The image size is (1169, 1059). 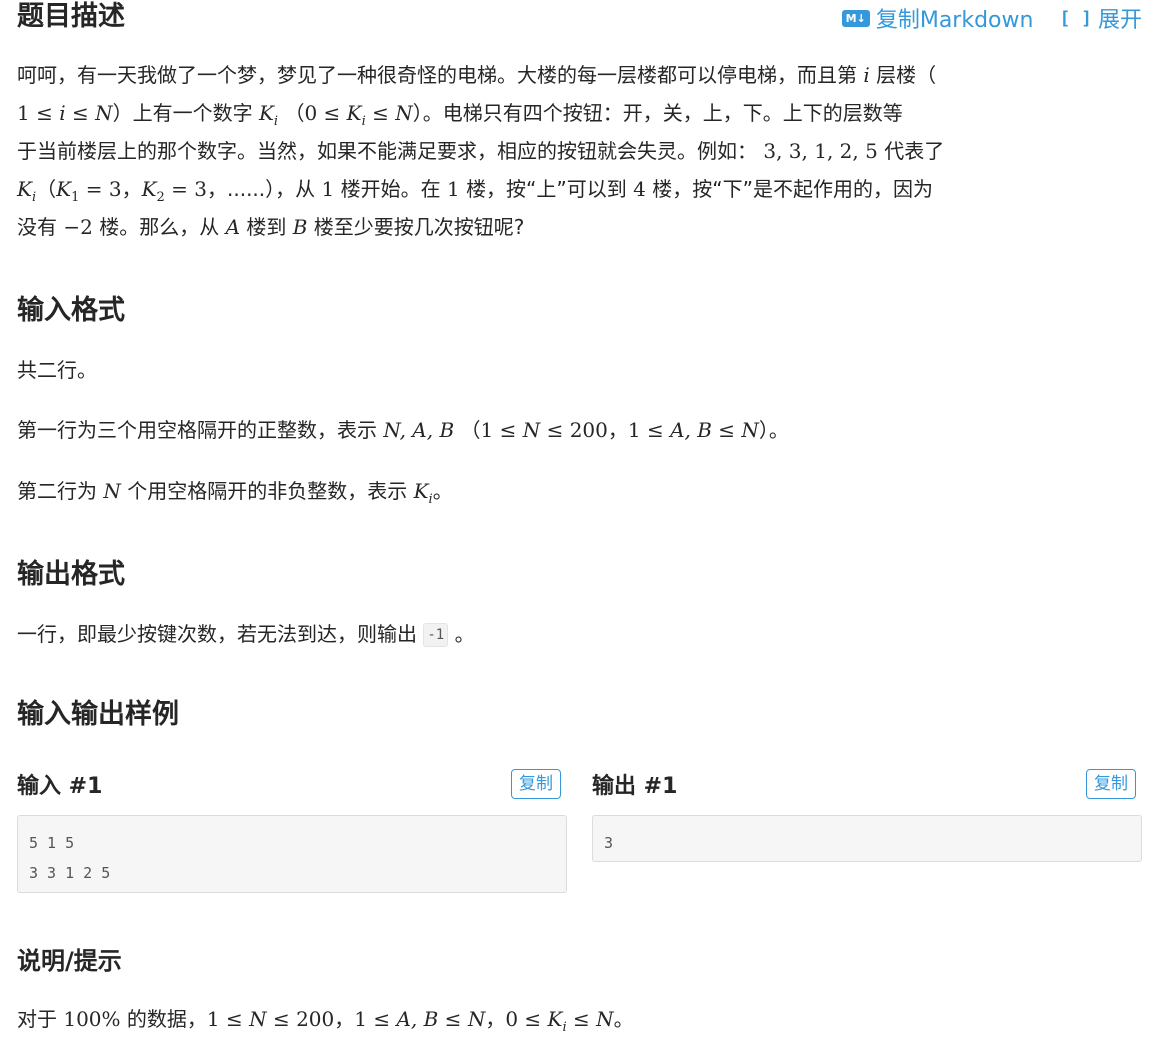 I want to click on input-format-p3: 第二行为 N 个用空格隔开的非负整数，表示 Ki。, so click(x=235, y=493).